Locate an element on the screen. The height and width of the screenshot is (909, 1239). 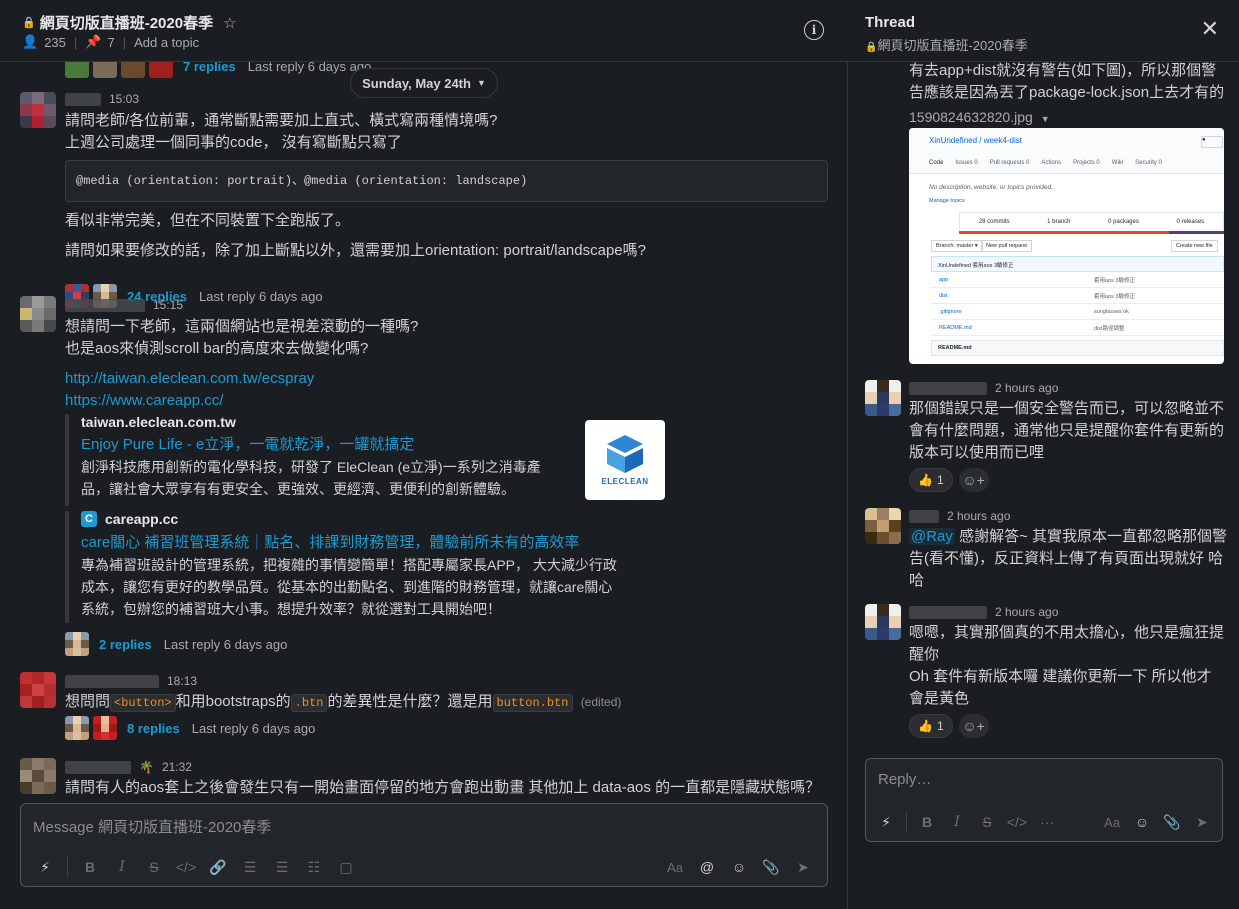
status-emoji: 🌴 is located at coordinates (146, 767).